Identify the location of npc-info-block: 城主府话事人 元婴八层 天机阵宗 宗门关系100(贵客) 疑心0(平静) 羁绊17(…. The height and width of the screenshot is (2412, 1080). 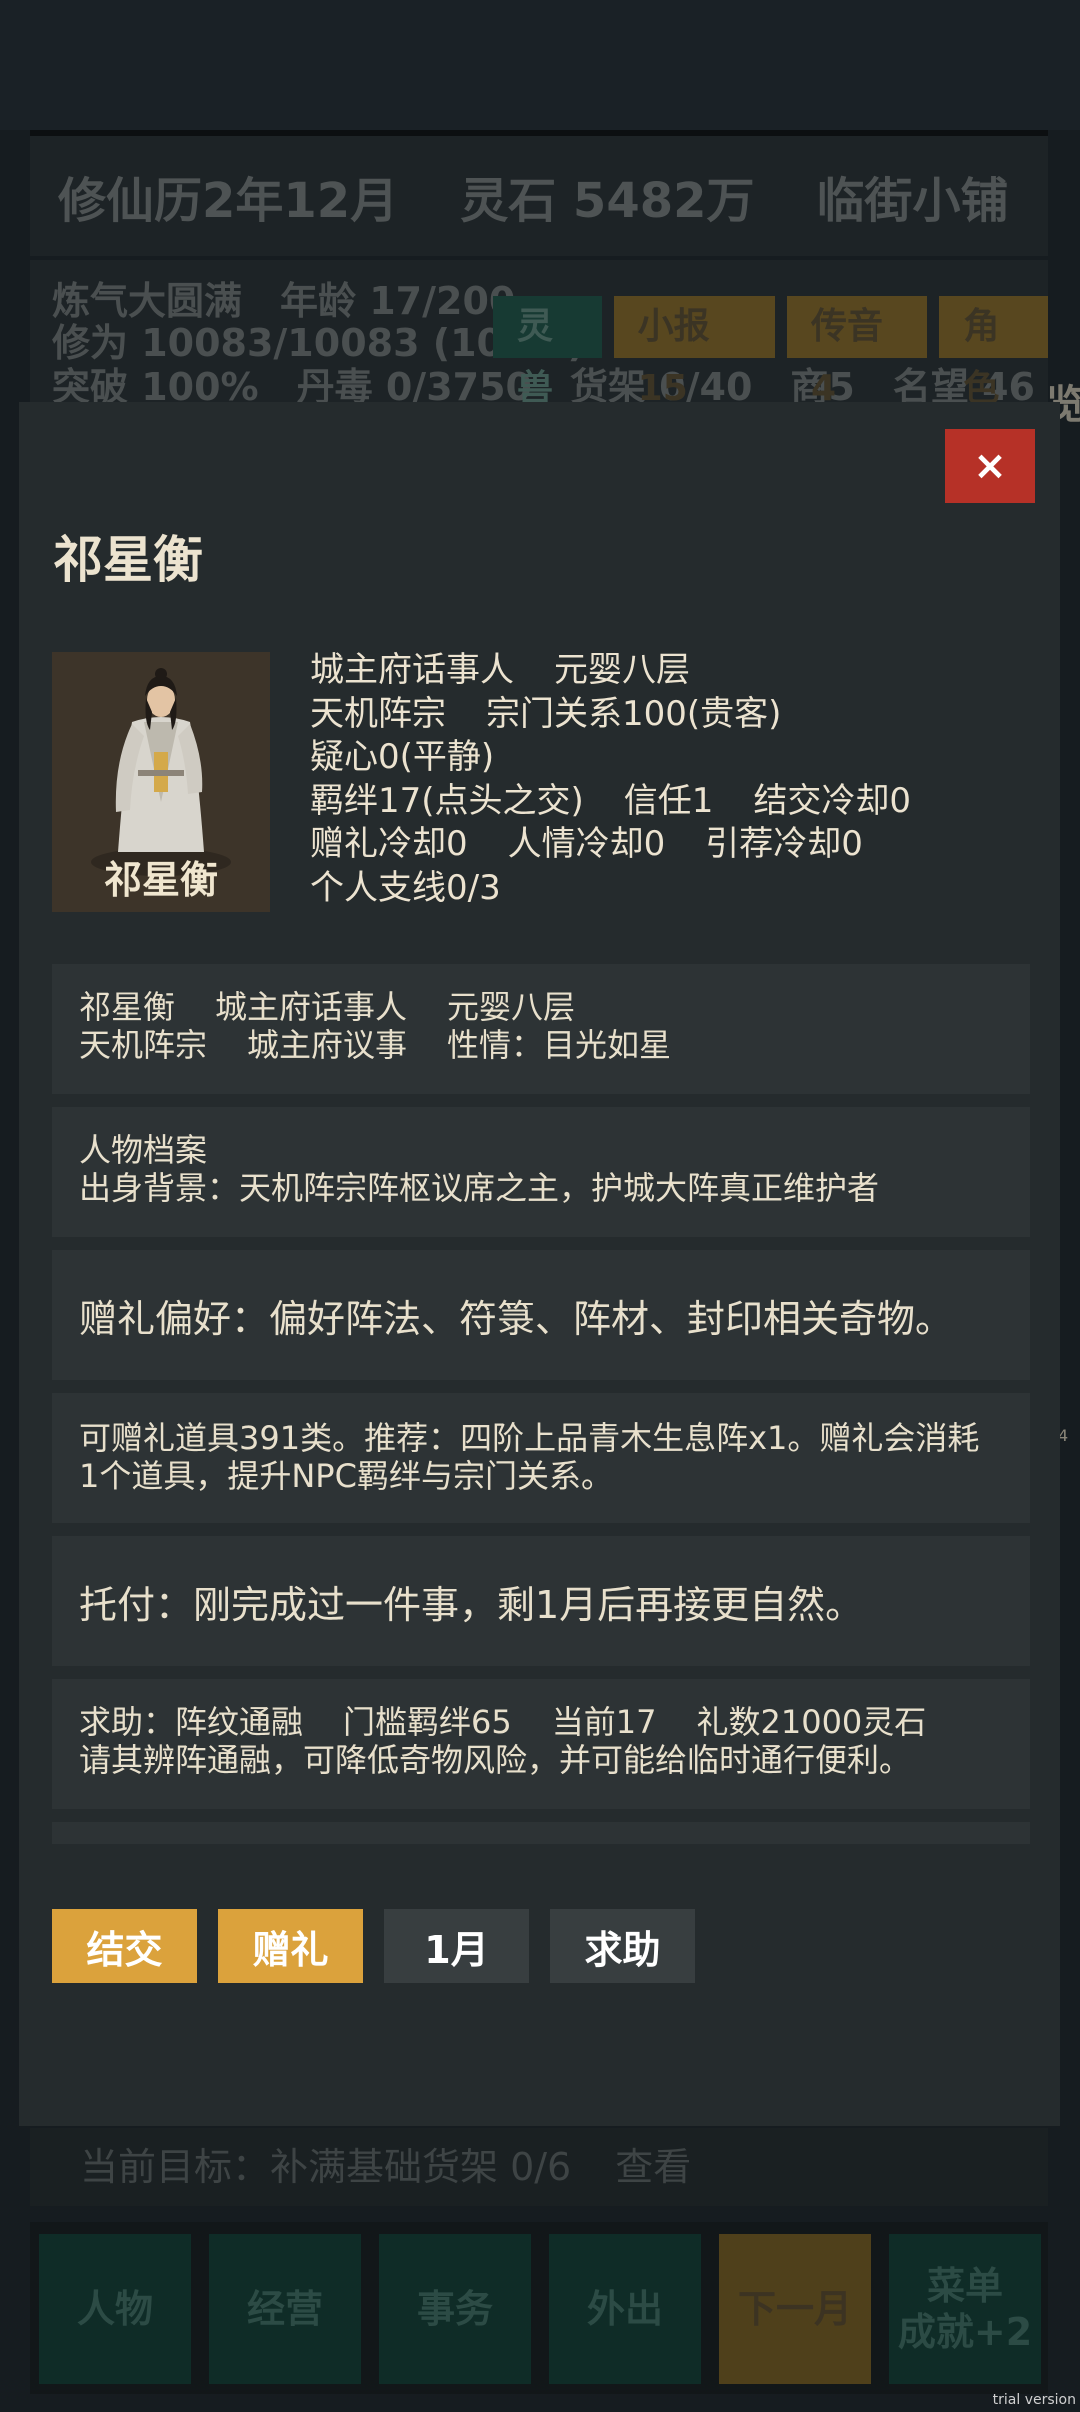
(610, 779).